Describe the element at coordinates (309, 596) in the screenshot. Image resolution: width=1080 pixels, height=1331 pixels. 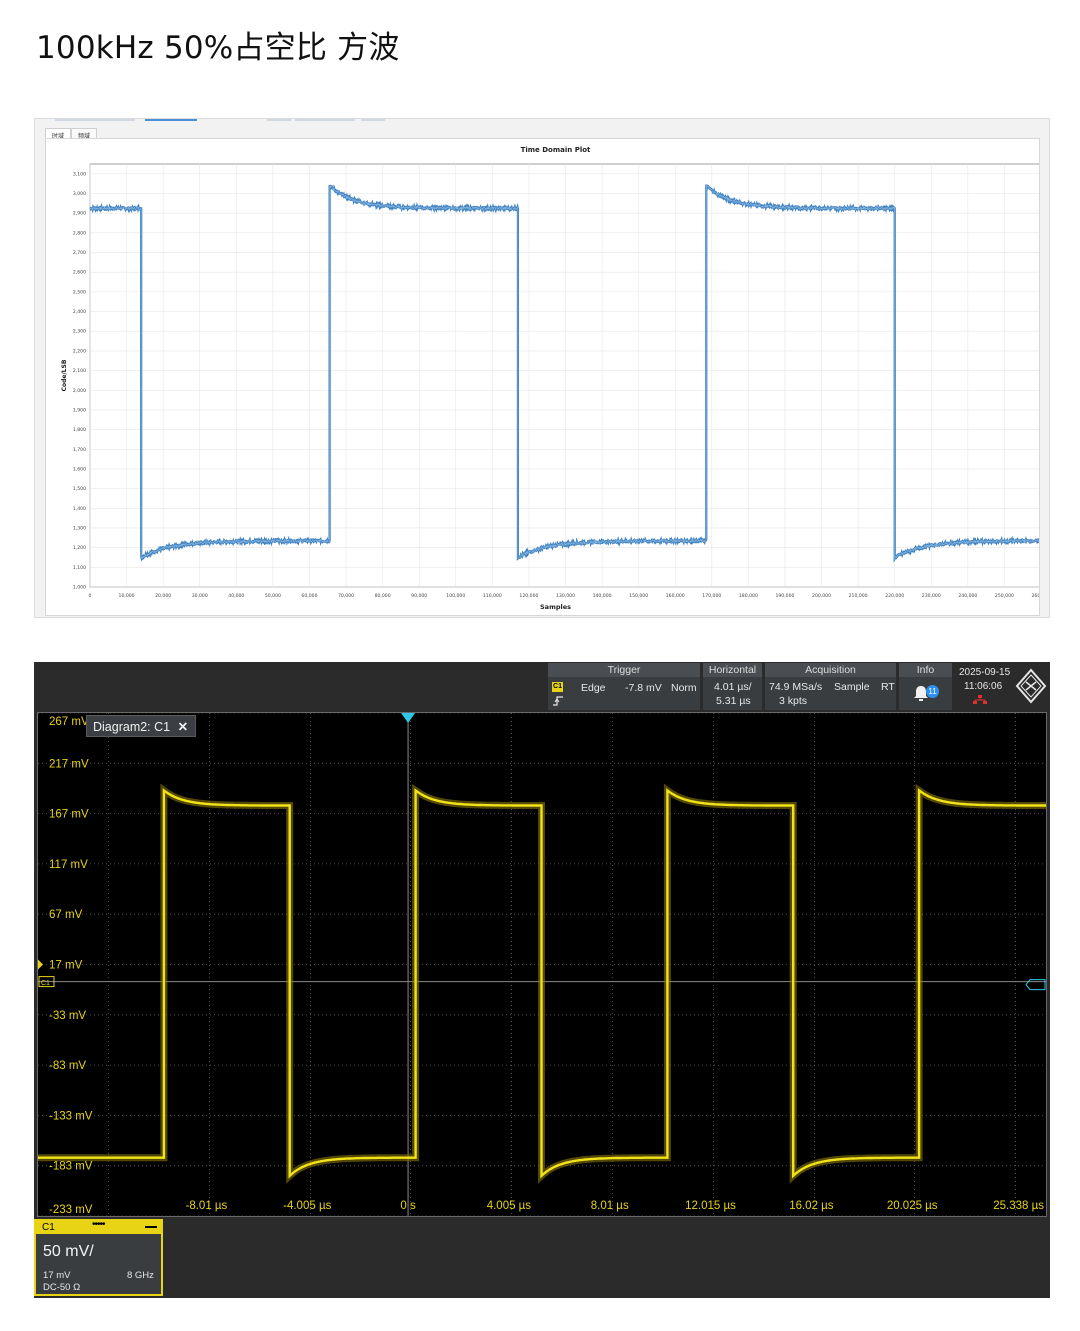
I see `x-tick-label: 60,000` at that location.